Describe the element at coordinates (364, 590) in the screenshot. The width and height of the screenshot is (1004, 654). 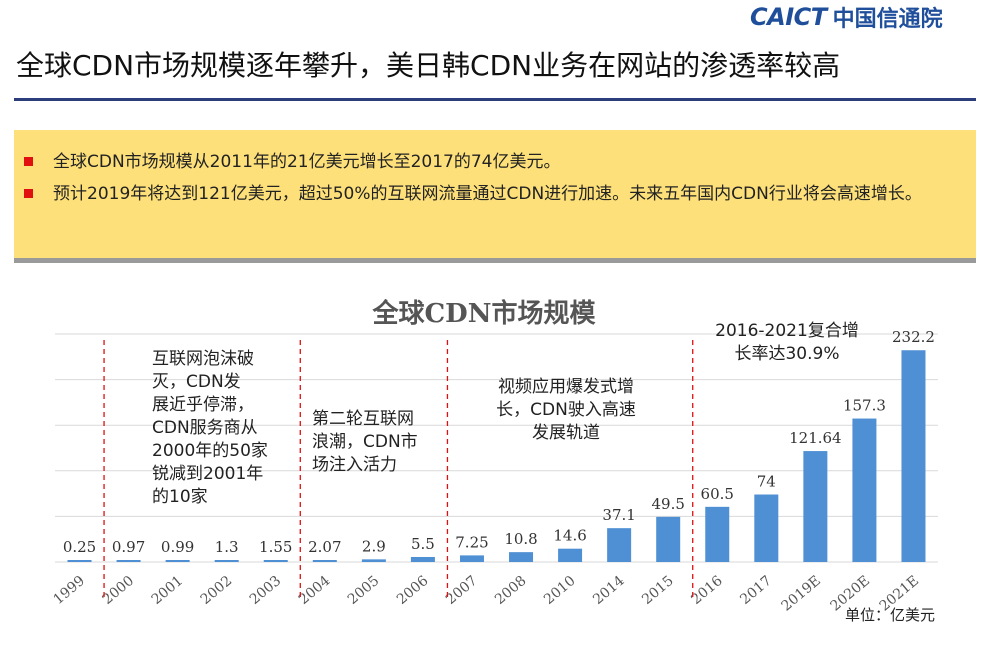
I see `x-tick-label: 2005` at that location.